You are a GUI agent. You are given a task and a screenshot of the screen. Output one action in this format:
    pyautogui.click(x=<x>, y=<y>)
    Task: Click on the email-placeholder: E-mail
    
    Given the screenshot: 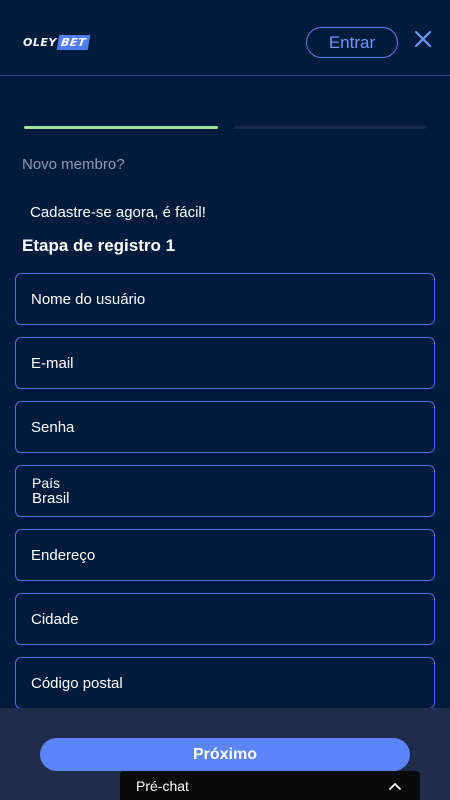 What is the action you would take?
    pyautogui.click(x=52, y=363)
    